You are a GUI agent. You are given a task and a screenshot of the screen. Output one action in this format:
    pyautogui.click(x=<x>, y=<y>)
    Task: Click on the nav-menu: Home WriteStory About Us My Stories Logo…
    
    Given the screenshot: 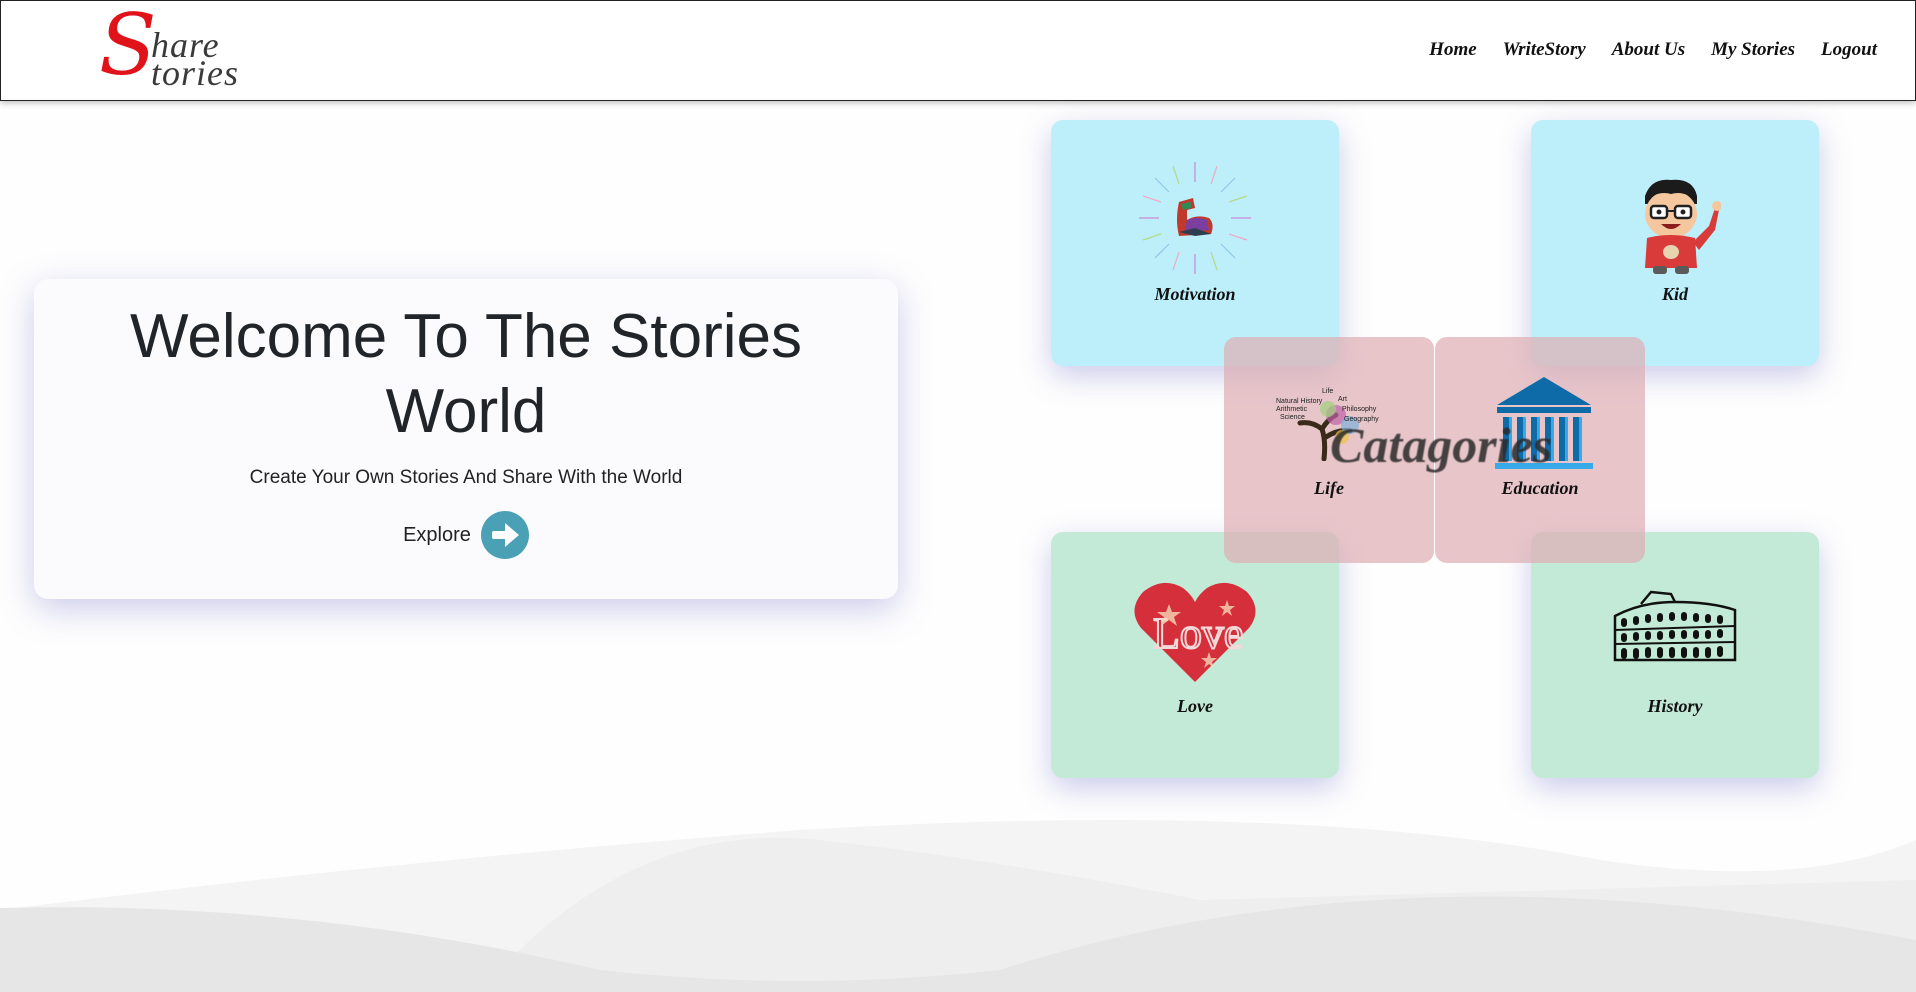 What is the action you would take?
    pyautogui.click(x=1653, y=50)
    